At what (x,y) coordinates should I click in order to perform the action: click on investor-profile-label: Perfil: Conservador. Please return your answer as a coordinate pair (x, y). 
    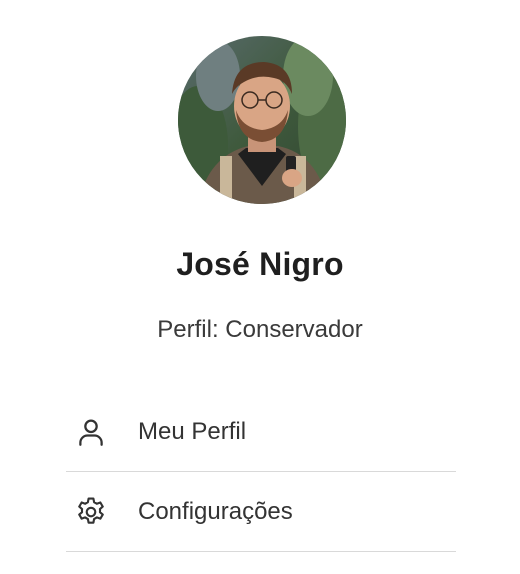
    Looking at the image, I should click on (260, 329).